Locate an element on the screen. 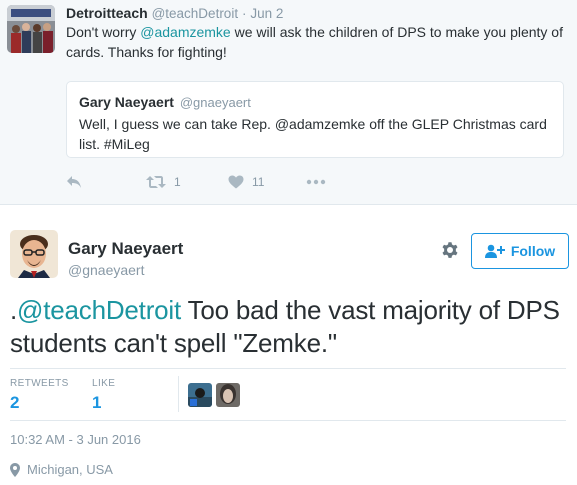 The image size is (577, 485). stats-divider-bottom is located at coordinates (288, 420).